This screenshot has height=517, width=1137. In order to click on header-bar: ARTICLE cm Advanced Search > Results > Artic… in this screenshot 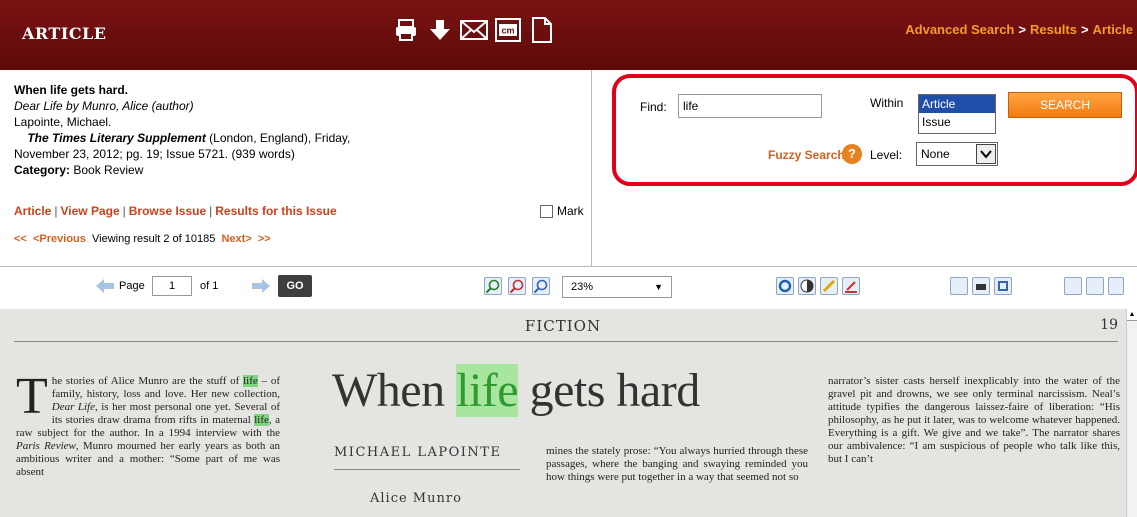, I will do `click(568, 35)`.